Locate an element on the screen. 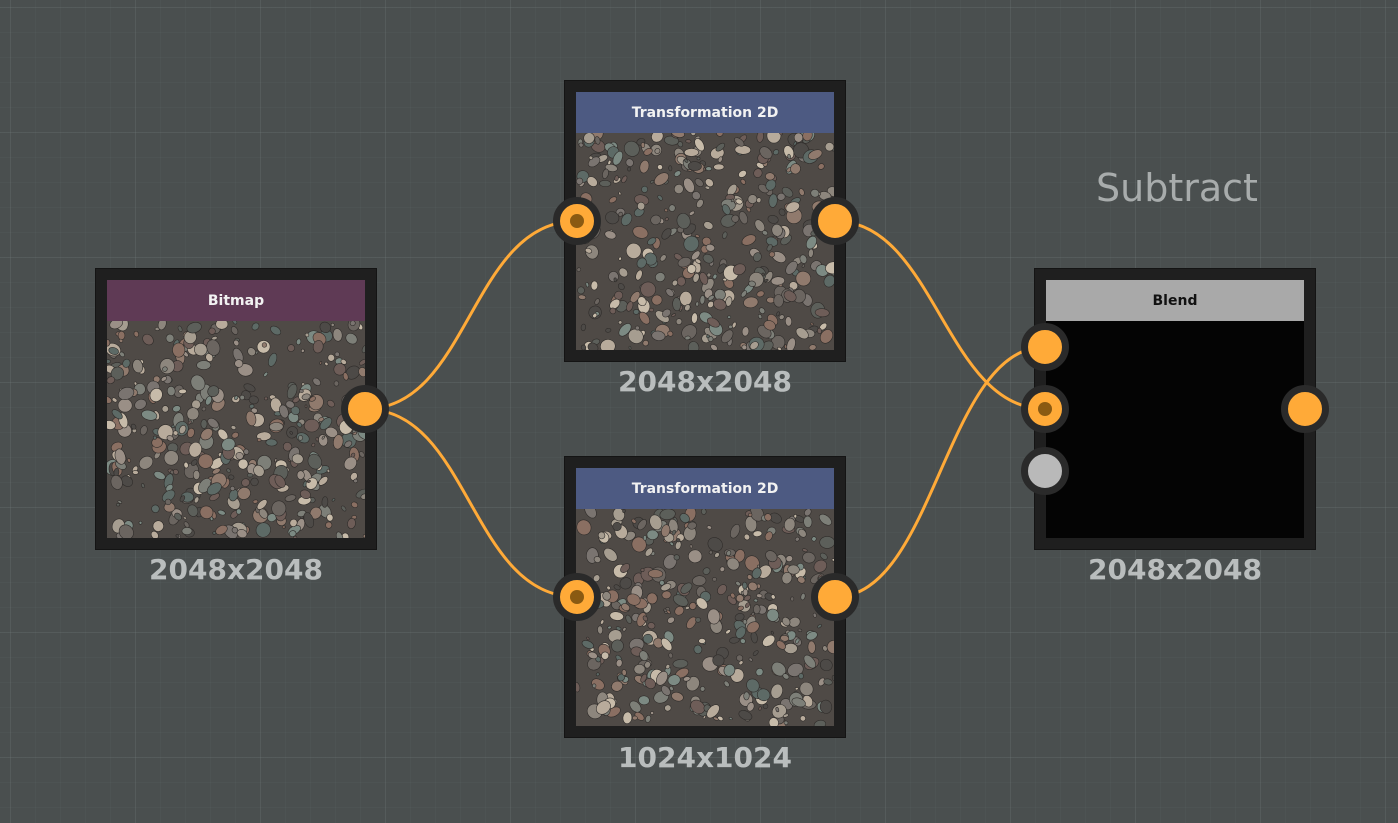 This screenshot has height=823, width=1398. wire-transform-bottom-to-blend-foreground is located at coordinates (940, 472).